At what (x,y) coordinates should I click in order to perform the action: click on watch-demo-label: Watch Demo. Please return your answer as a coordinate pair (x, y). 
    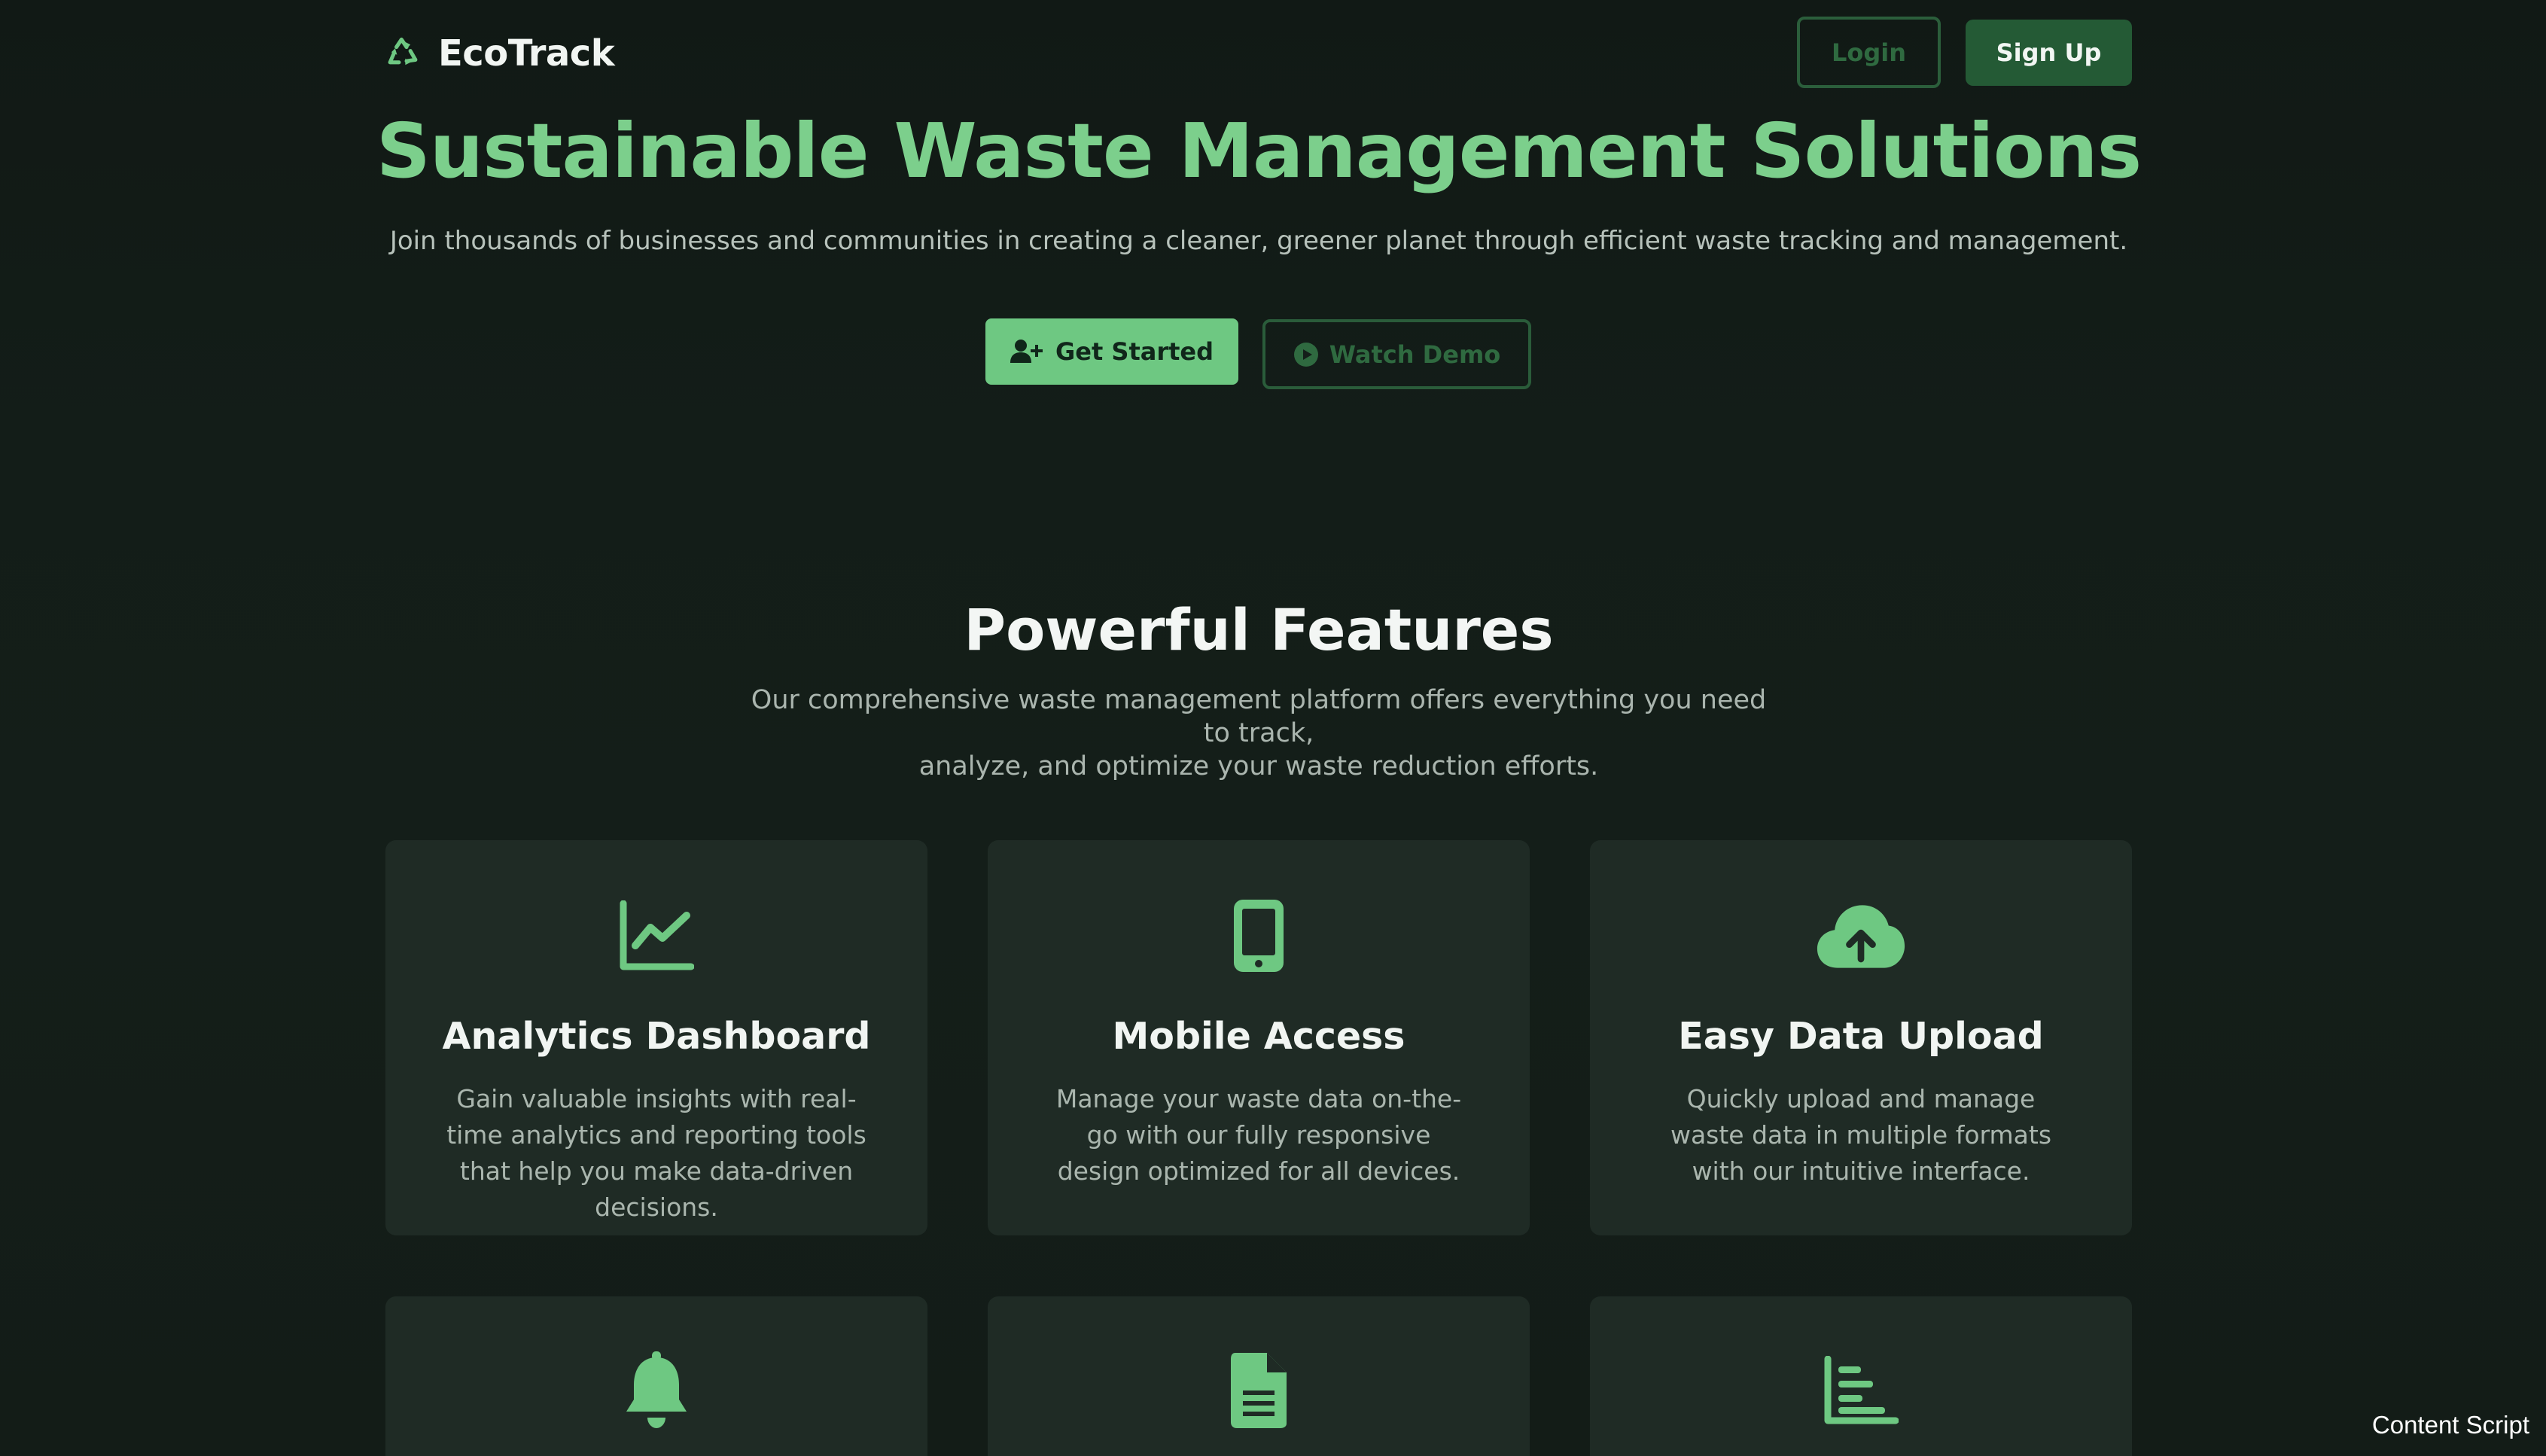
    Looking at the image, I should click on (1415, 354).